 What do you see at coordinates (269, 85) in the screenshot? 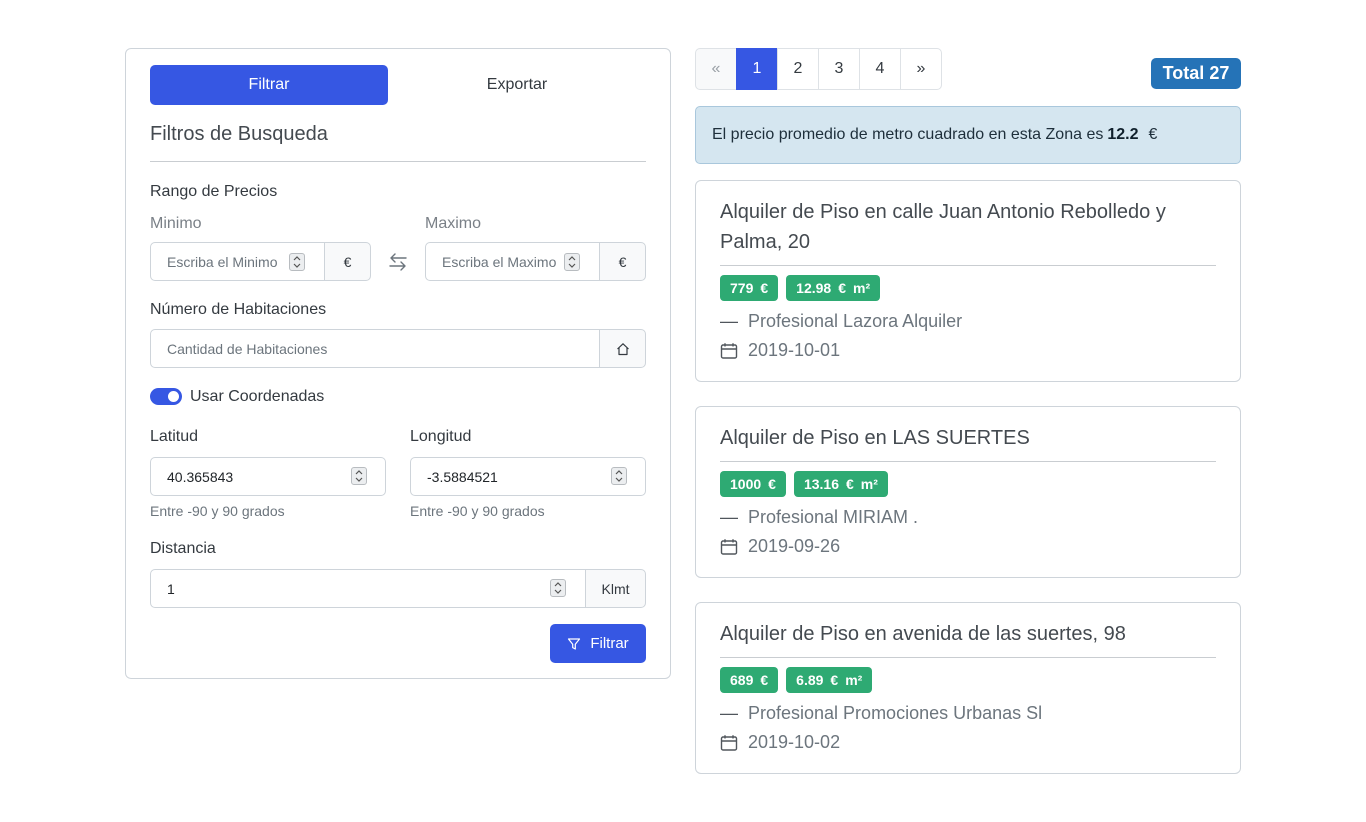
I see `tab-filter: Filtrar` at bounding box center [269, 85].